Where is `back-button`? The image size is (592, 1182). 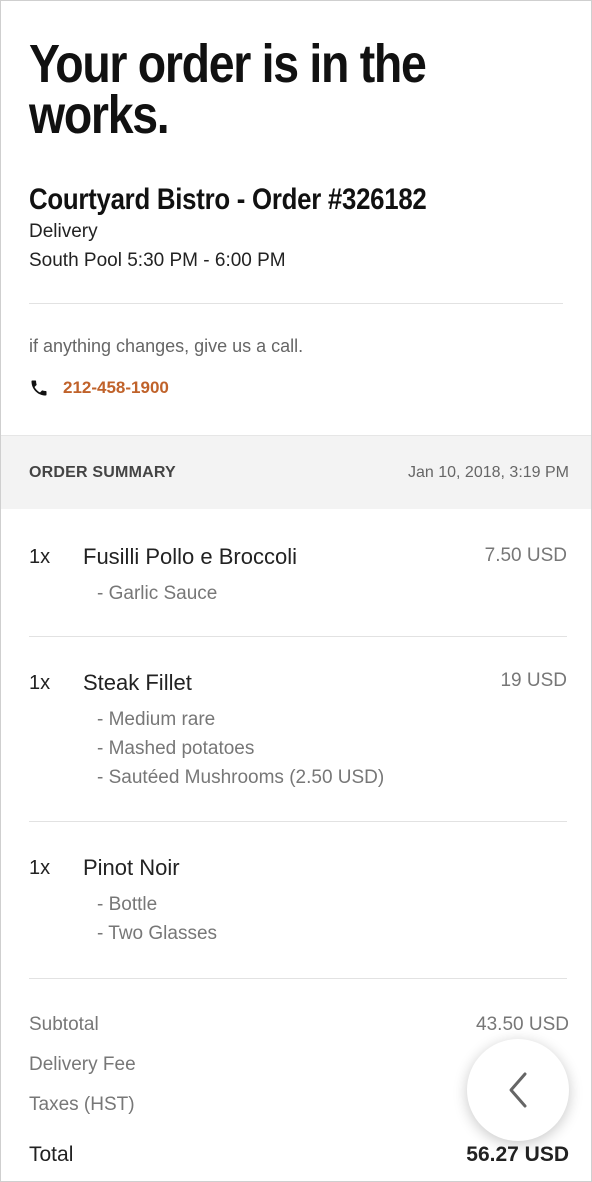
back-button is located at coordinates (518, 1090).